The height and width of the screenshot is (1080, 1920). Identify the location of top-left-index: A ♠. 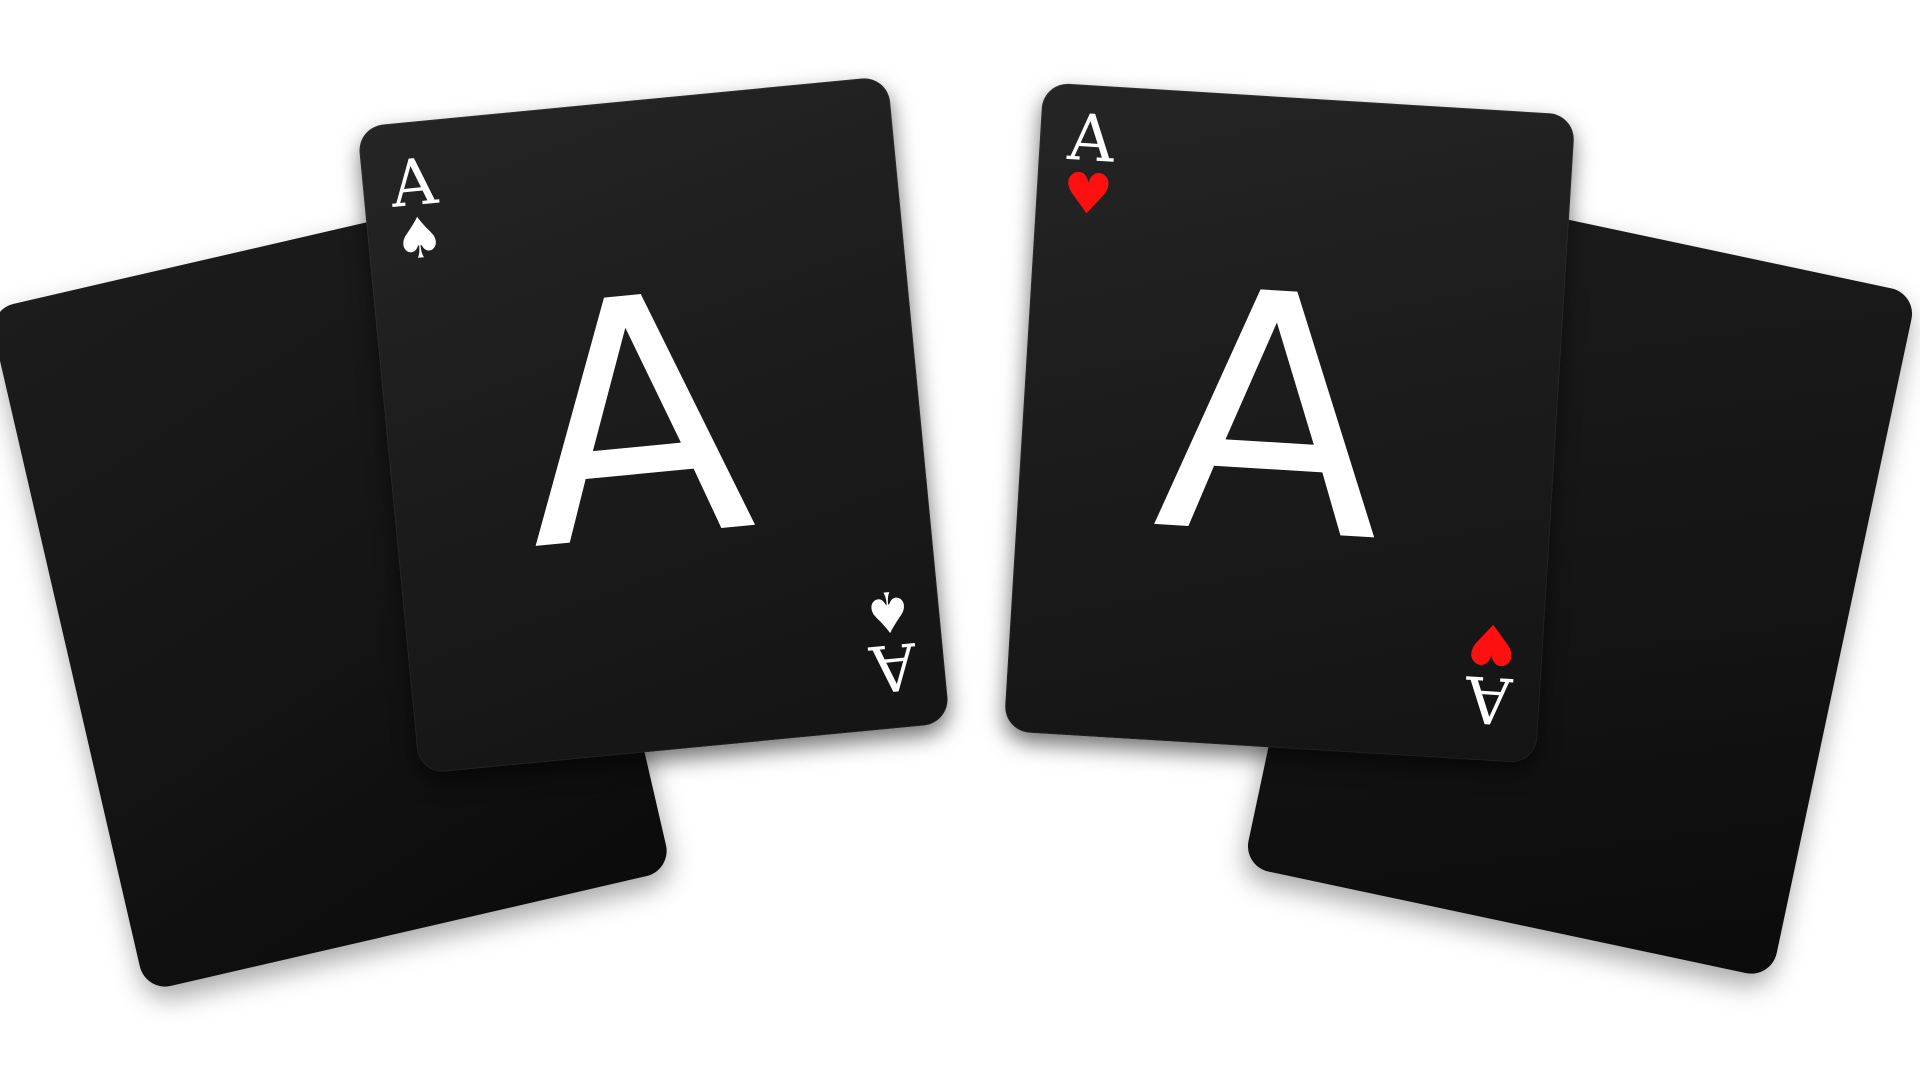
(417, 209).